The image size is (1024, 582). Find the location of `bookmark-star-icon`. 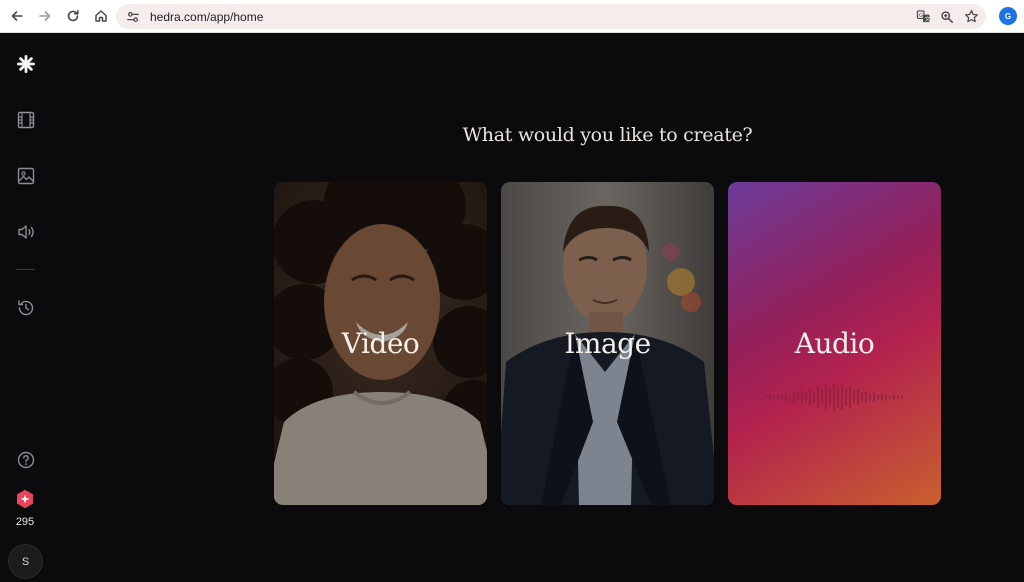

bookmark-star-icon is located at coordinates (971, 16).